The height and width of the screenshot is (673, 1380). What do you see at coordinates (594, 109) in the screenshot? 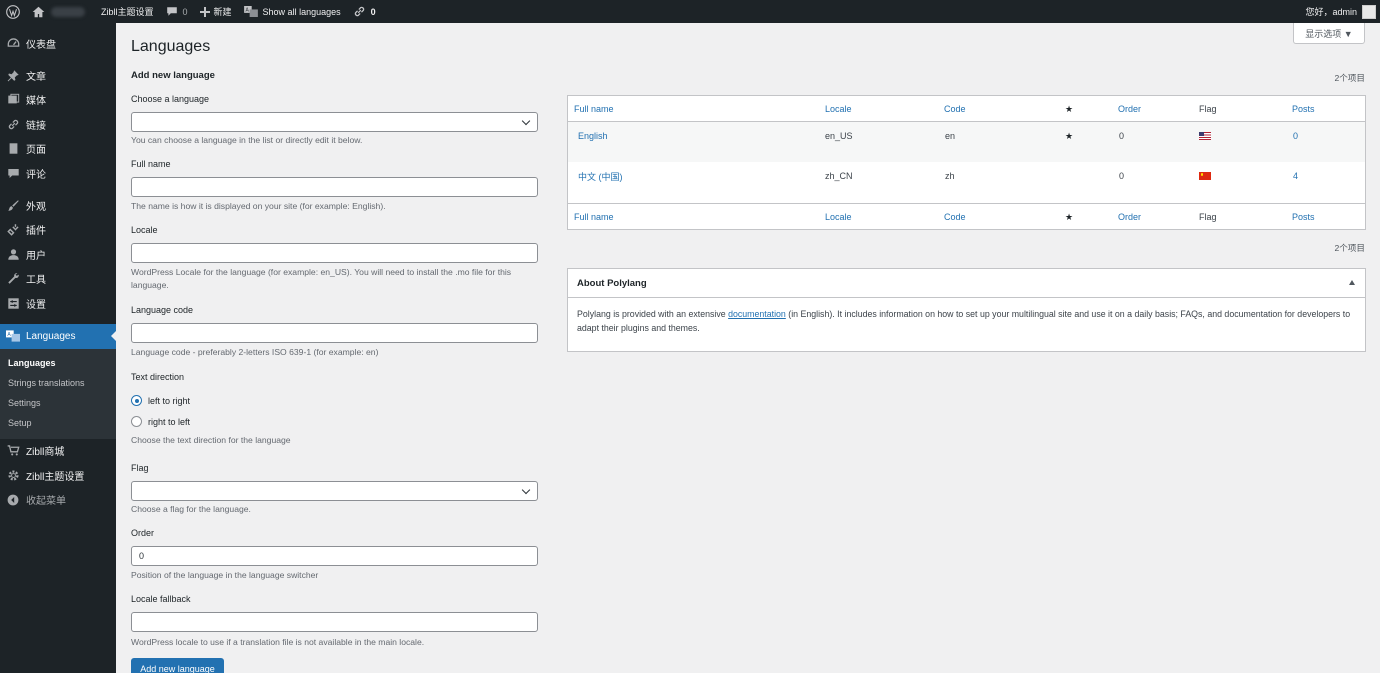
I see `column-header-full-name: Full name` at bounding box center [594, 109].